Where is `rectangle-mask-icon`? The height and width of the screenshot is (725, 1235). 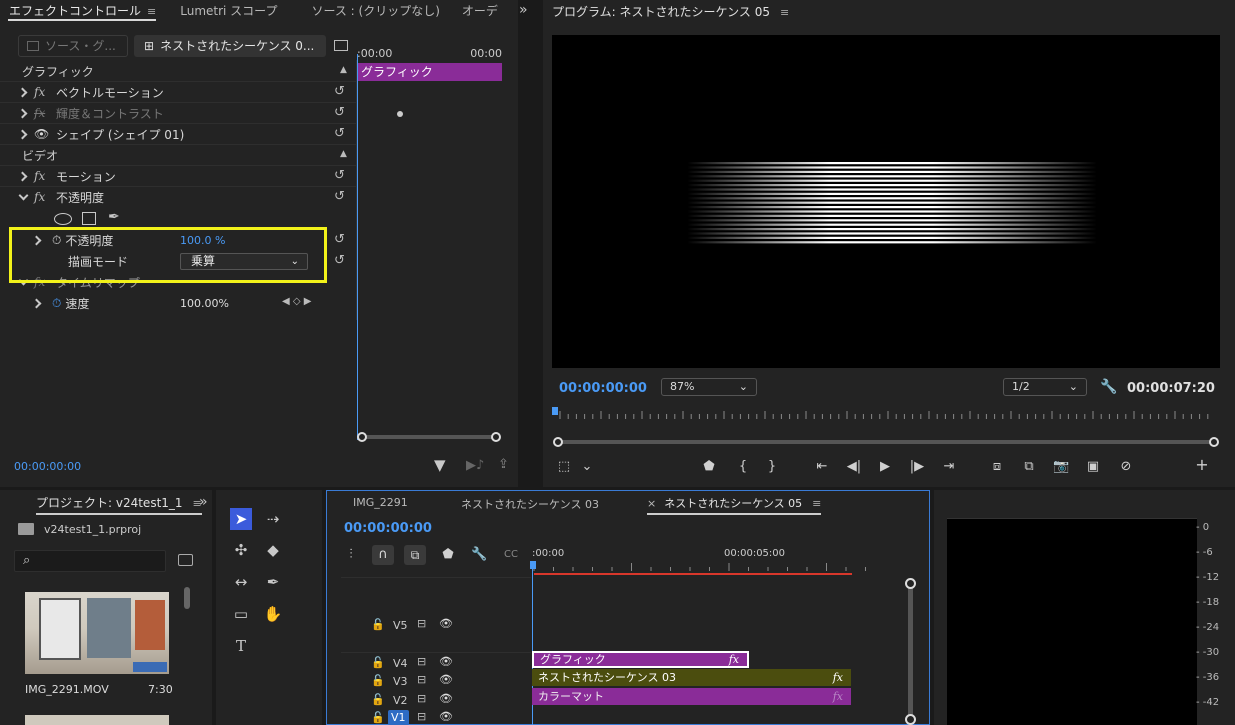
rectangle-mask-icon is located at coordinates (89, 218).